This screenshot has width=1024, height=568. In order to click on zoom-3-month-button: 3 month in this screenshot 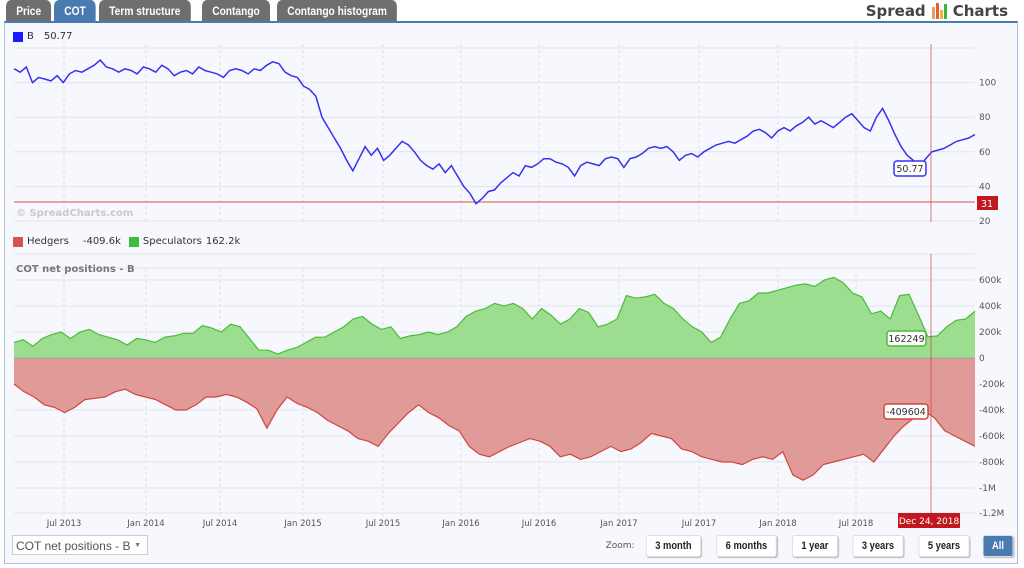, I will do `click(673, 546)`.